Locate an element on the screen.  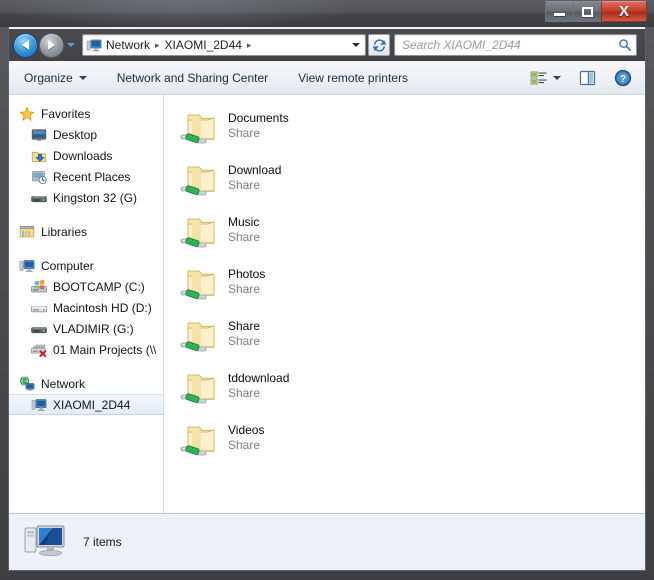
sidebar-item-bootcamp-c: BOOTCAMP (C:) is located at coordinates (86, 286).